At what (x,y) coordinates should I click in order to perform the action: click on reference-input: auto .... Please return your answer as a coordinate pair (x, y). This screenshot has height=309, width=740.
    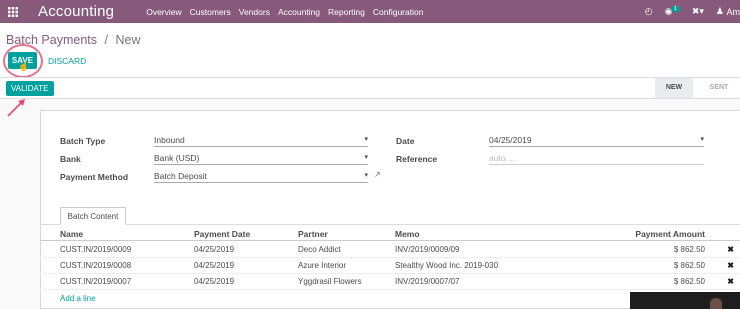
    Looking at the image, I should click on (596, 159).